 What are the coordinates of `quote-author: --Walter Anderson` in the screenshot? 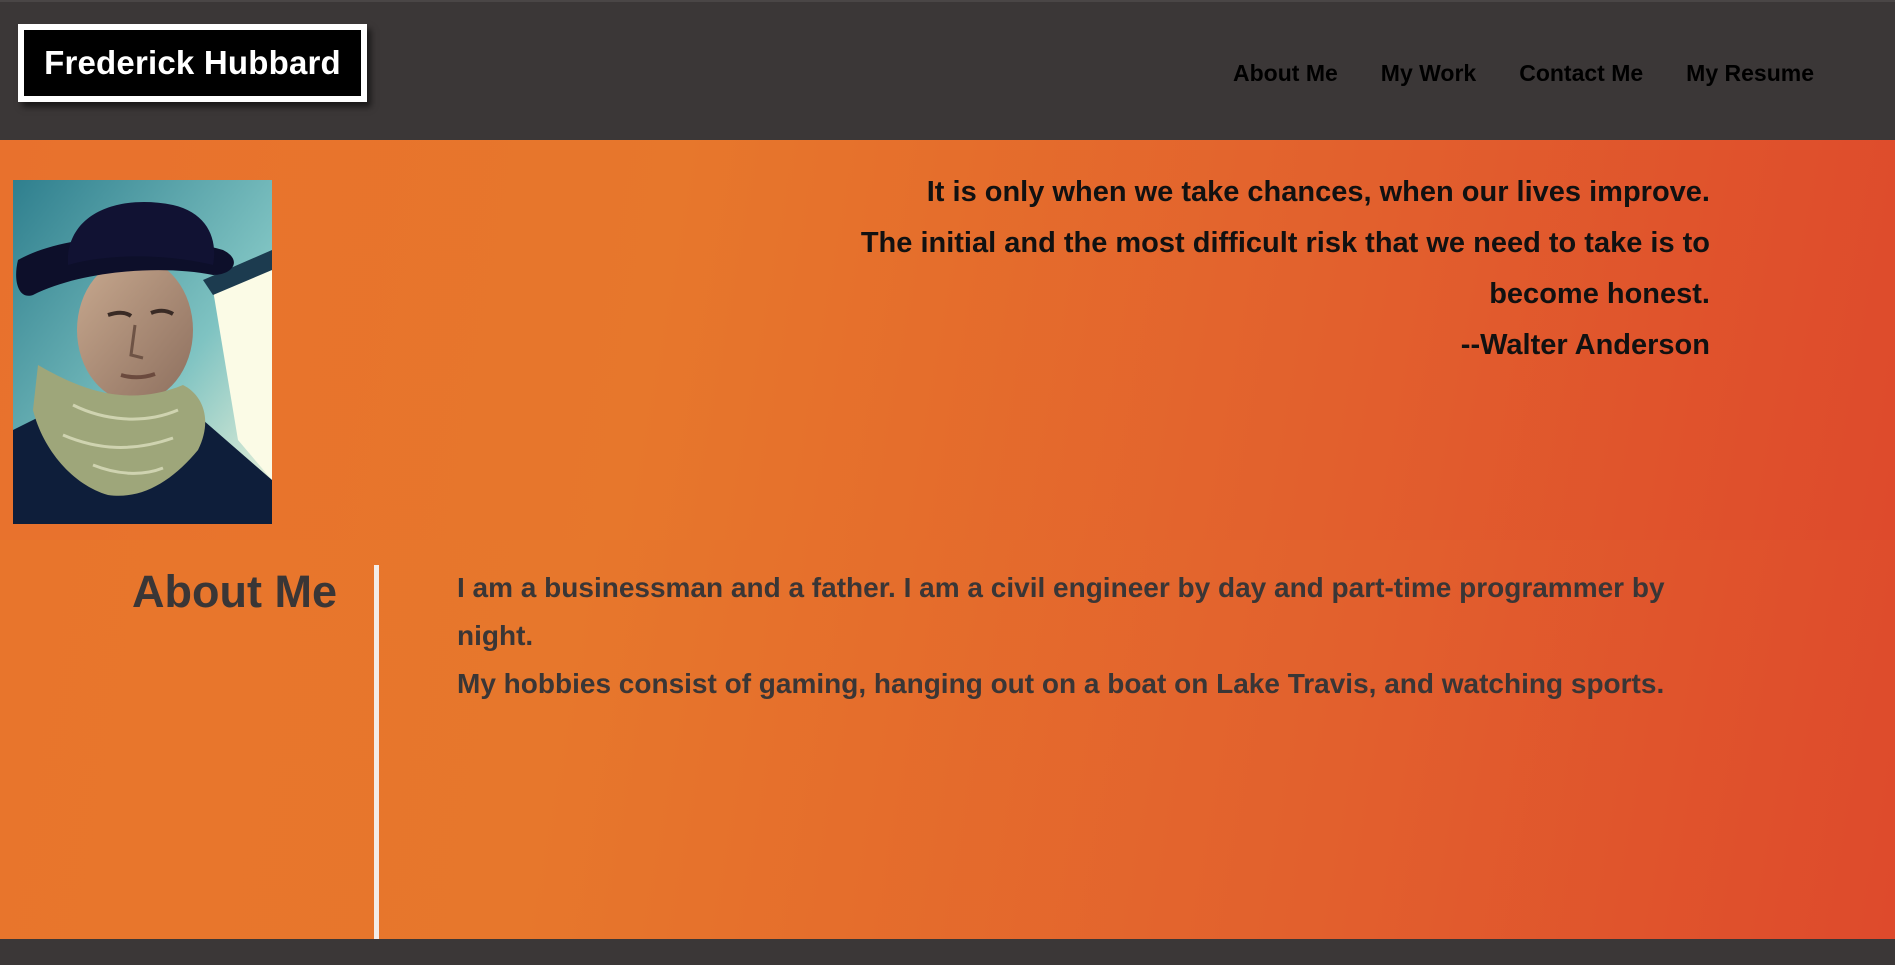 It's located at (1585, 345).